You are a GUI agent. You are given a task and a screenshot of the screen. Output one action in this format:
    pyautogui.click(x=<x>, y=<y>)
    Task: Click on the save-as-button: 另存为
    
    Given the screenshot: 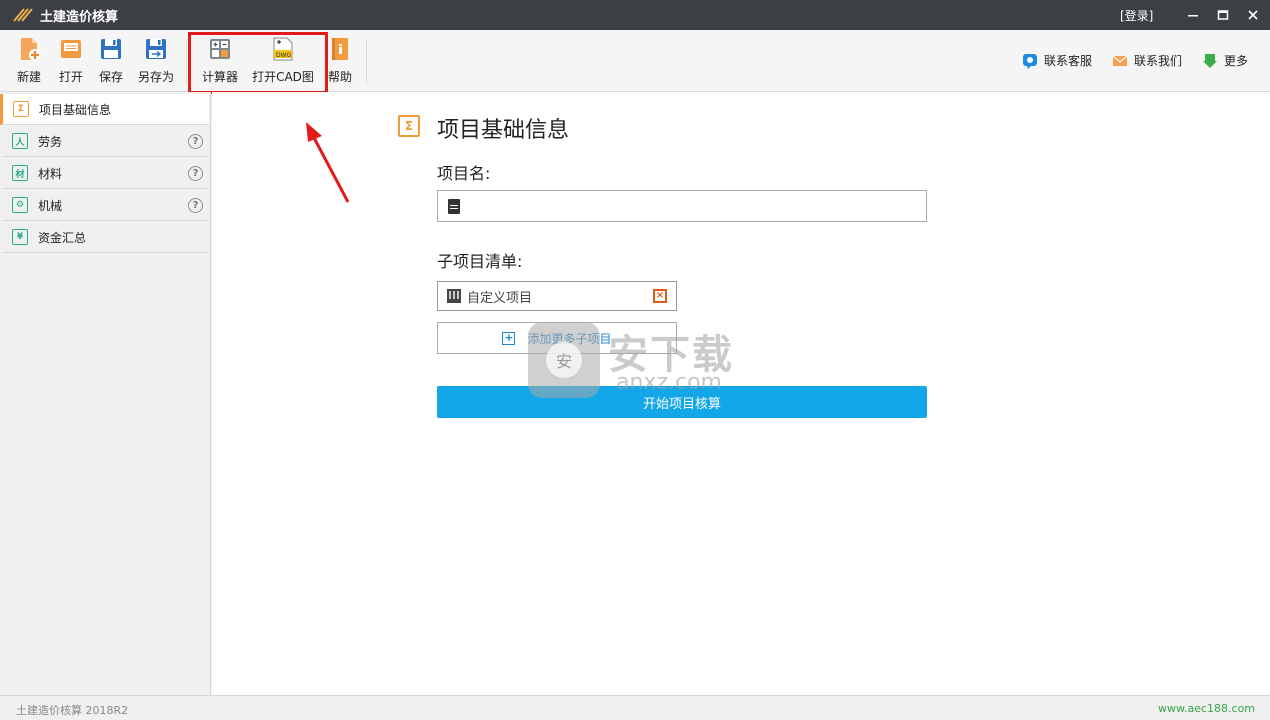 What is the action you would take?
    pyautogui.click(x=156, y=60)
    